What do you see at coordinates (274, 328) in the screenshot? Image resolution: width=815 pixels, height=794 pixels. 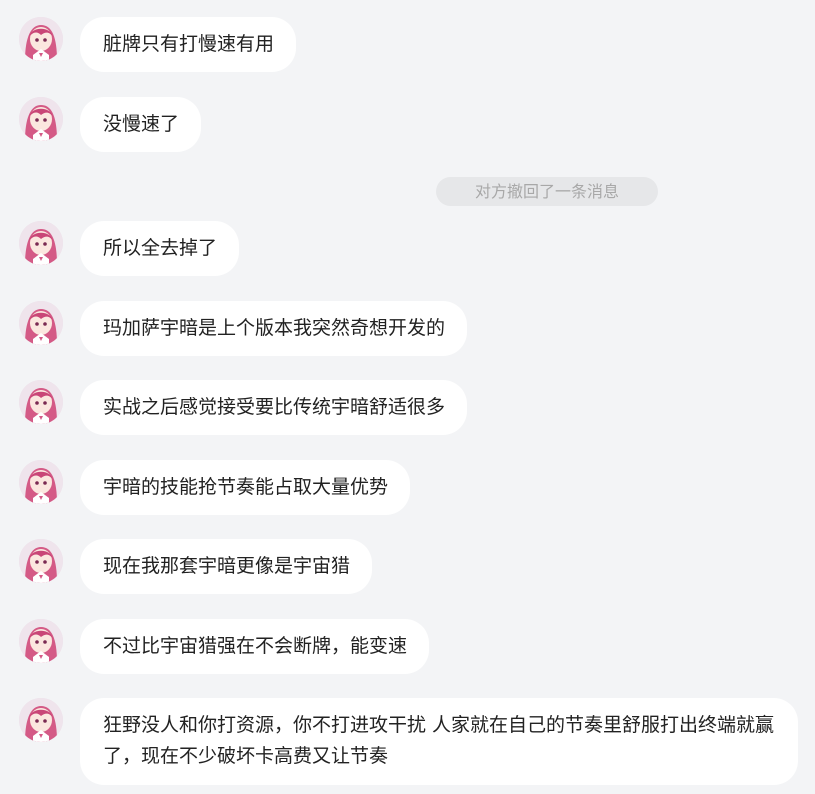 I see `message-bubble: 玛加萨宇暗是上个版本我突然奇想开发的` at bounding box center [274, 328].